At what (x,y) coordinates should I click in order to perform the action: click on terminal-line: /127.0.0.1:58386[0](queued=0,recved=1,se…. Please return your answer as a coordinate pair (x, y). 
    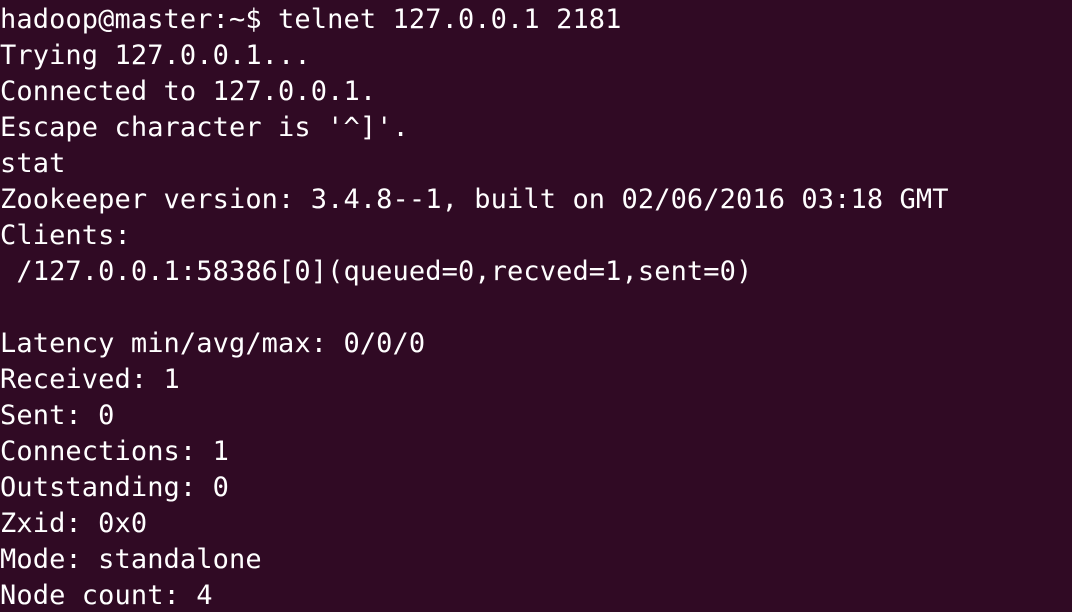
    Looking at the image, I should click on (376, 271).